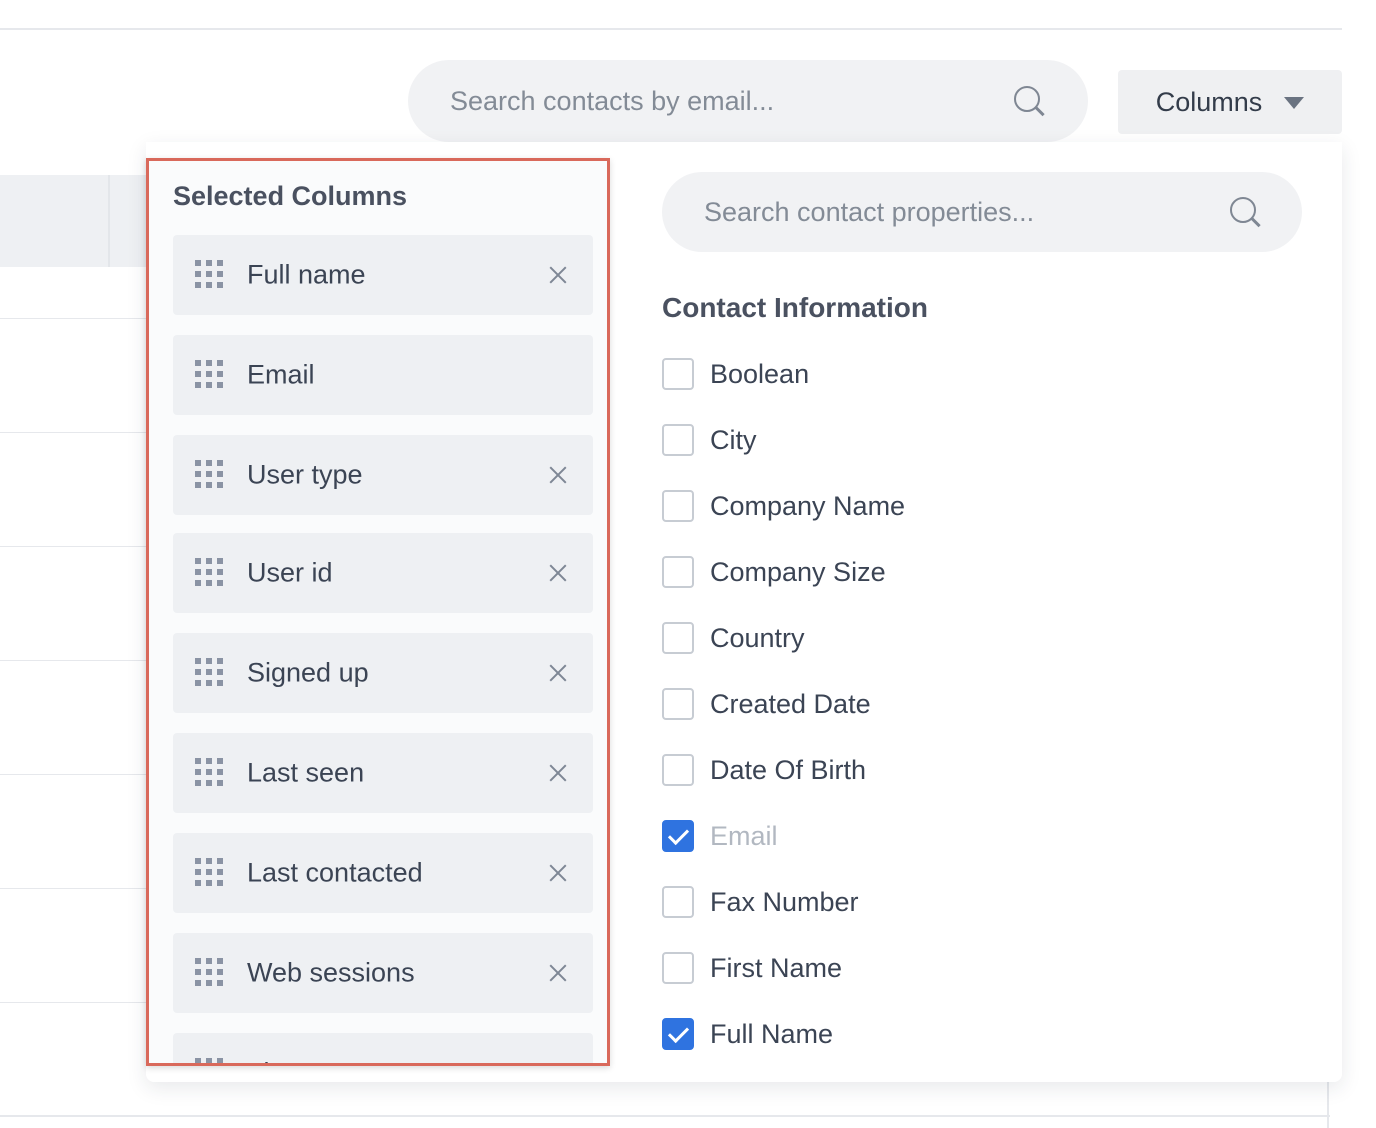  I want to click on property-option-label: Created Date, so click(790, 703).